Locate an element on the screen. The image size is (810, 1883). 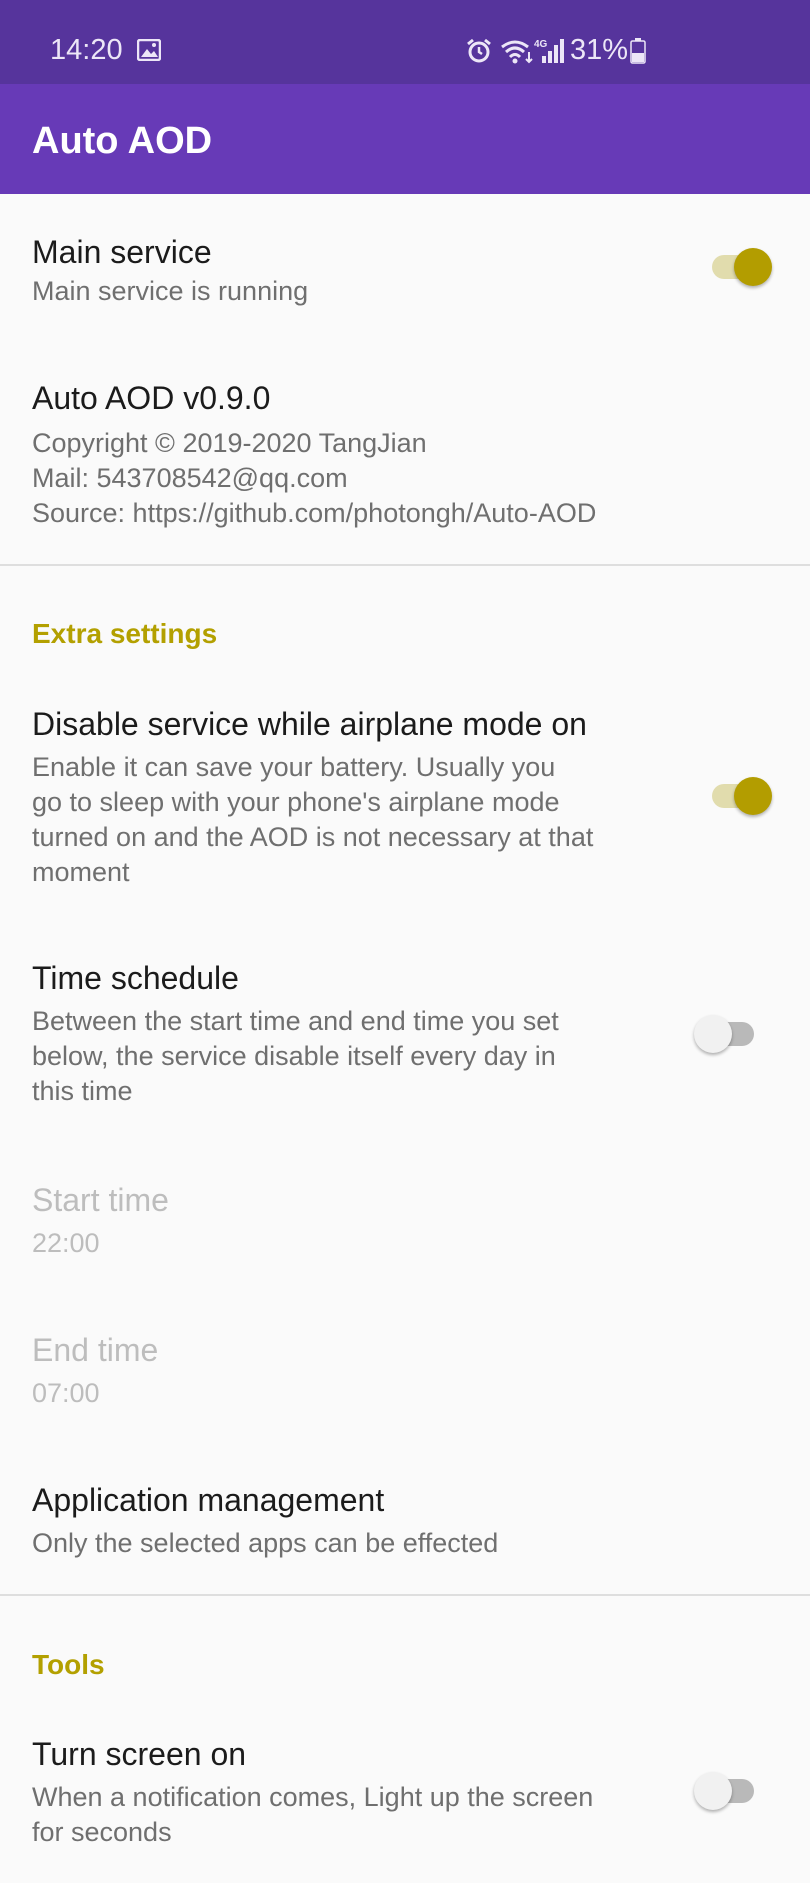
pref-start-time: Start time 22:00 is located at coordinates (405, 1225).